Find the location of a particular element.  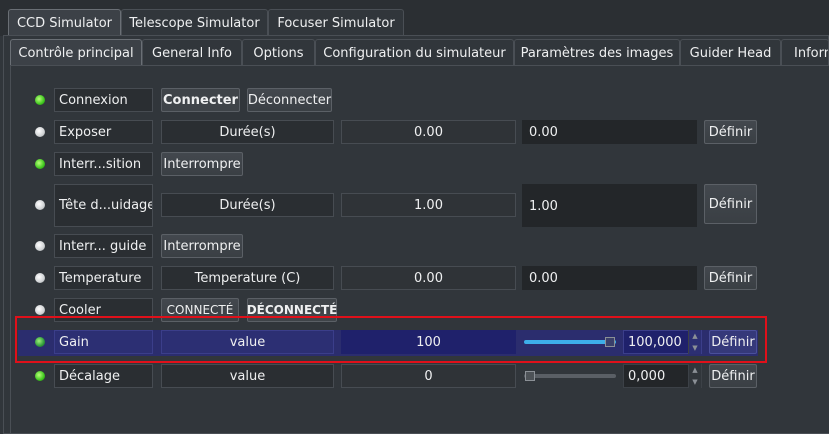

tab-guider-head: Guider Head is located at coordinates (730, 52).